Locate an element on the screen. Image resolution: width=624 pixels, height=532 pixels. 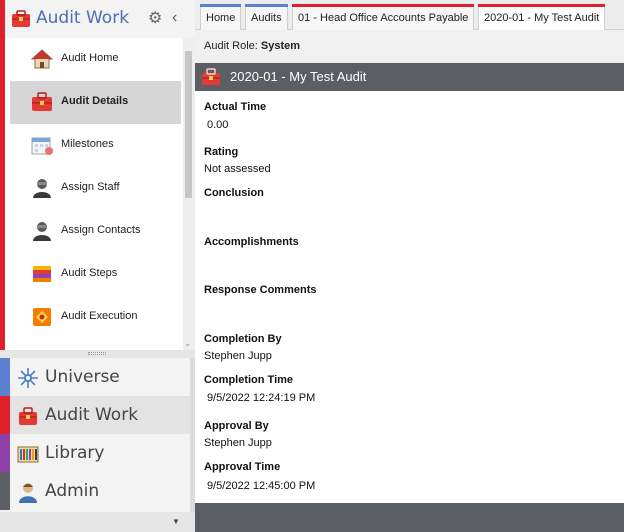
admin-icon is located at coordinates (28, 493).